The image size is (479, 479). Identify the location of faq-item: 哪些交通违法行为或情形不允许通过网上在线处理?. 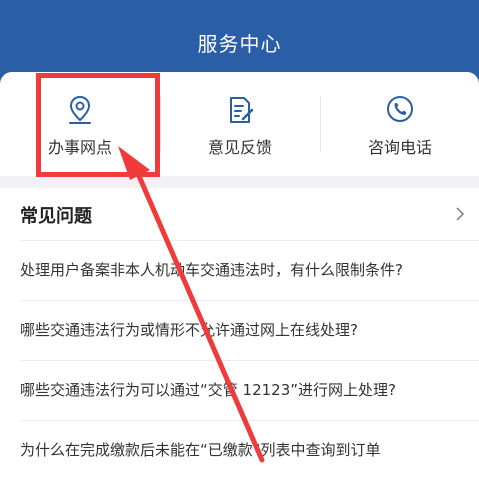
(249, 328).